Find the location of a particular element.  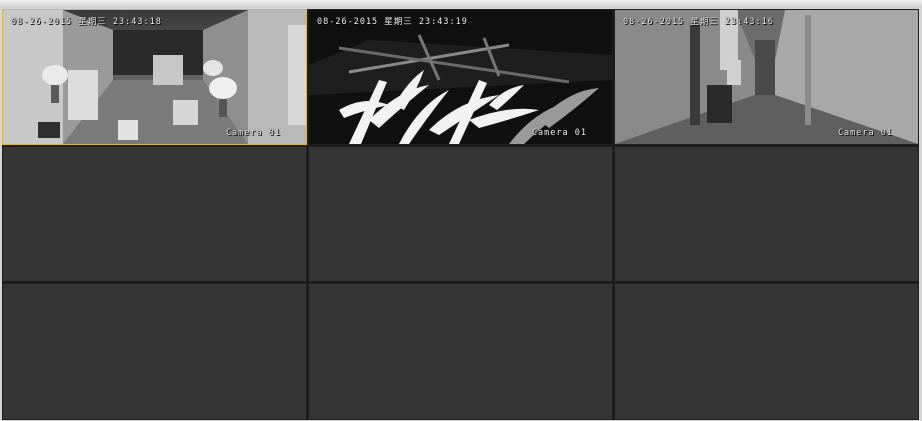

camera-tile-2: 08-26-2015 星期三 23:43:19 Camera 01 is located at coordinates (460, 77).